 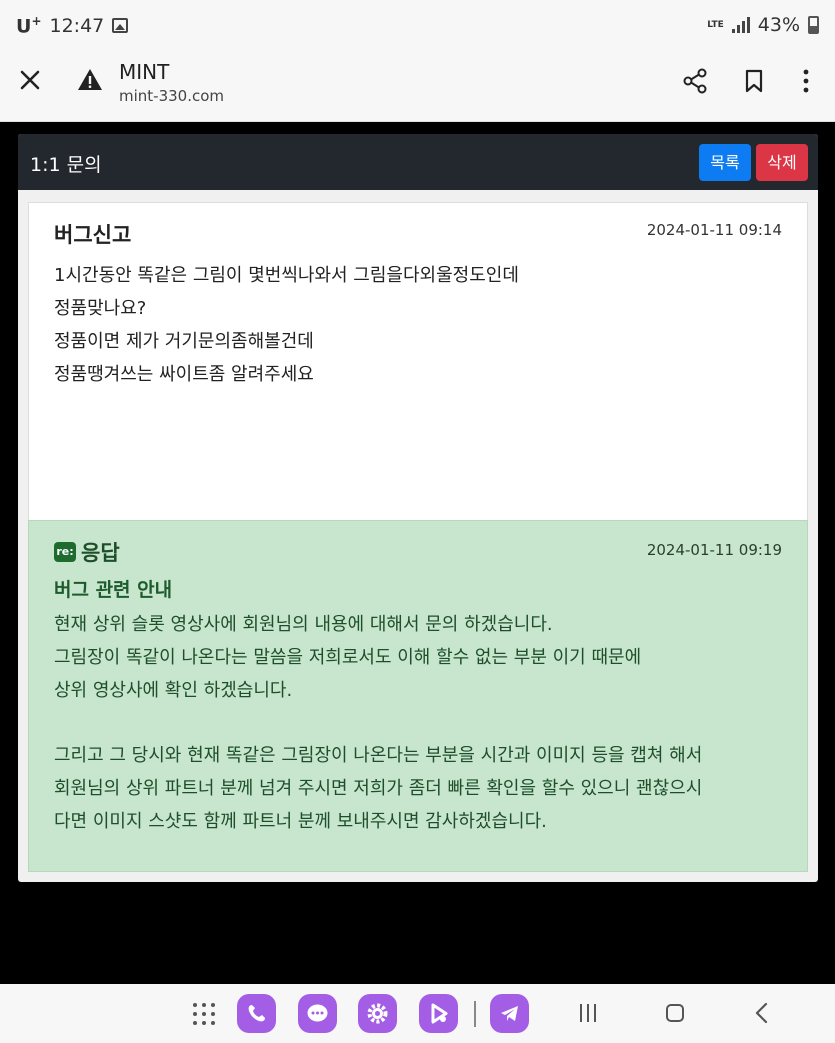 I want to click on site-title: MINT, so click(x=144, y=72).